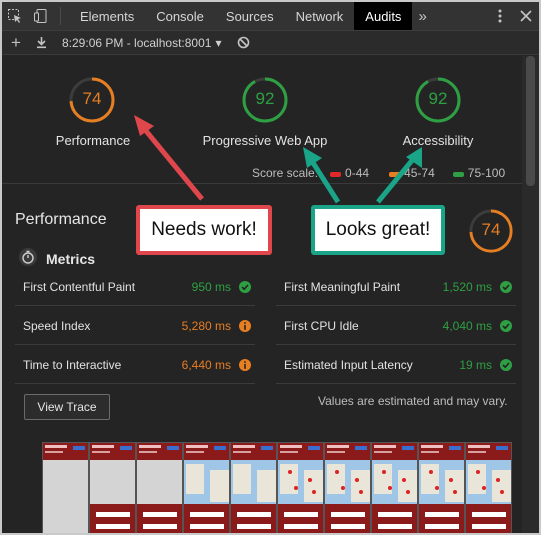 This screenshot has width=541, height=535. What do you see at coordinates (322, 175) in the screenshot?
I see `arrow-to-pwa` at bounding box center [322, 175].